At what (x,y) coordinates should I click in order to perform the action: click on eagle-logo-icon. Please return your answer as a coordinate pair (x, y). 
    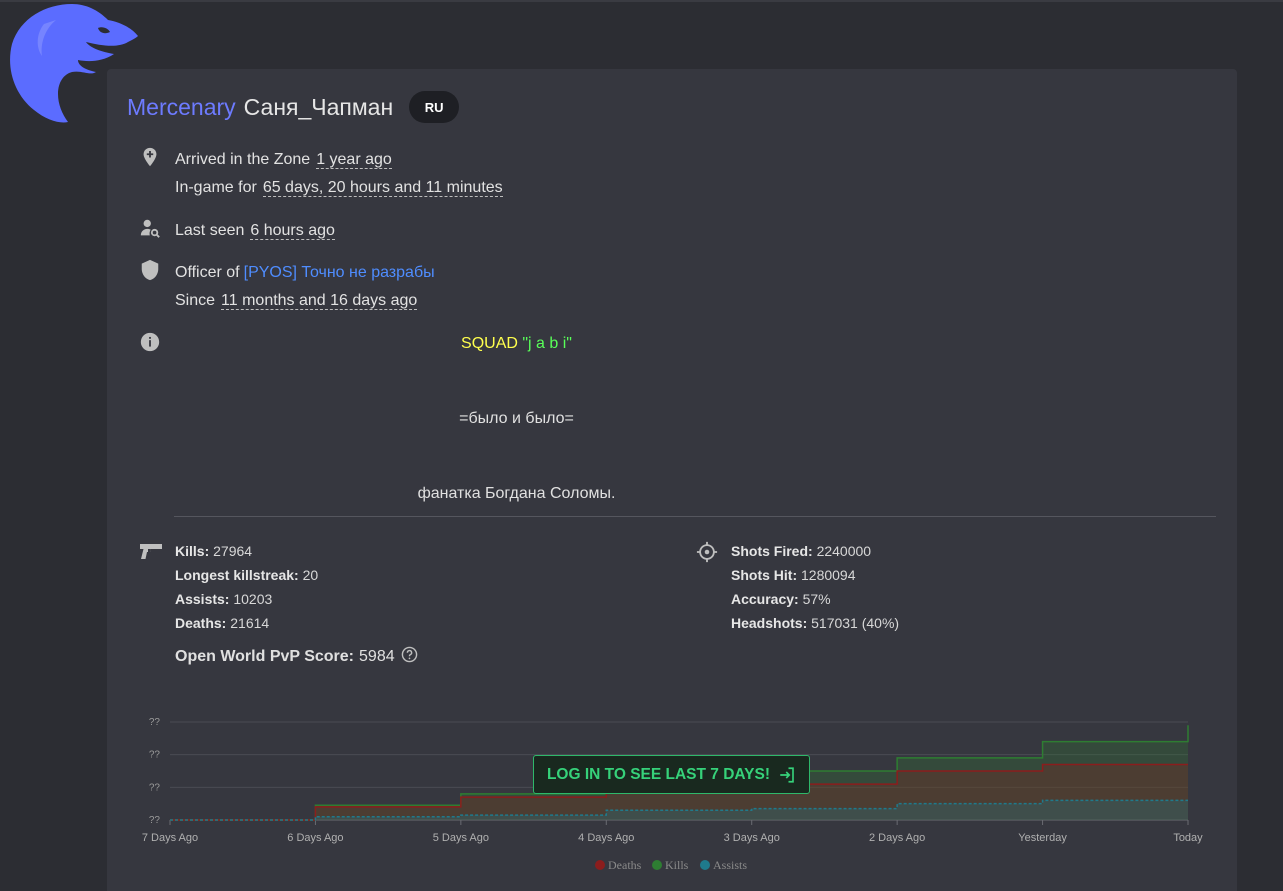
    Looking at the image, I should click on (73, 63).